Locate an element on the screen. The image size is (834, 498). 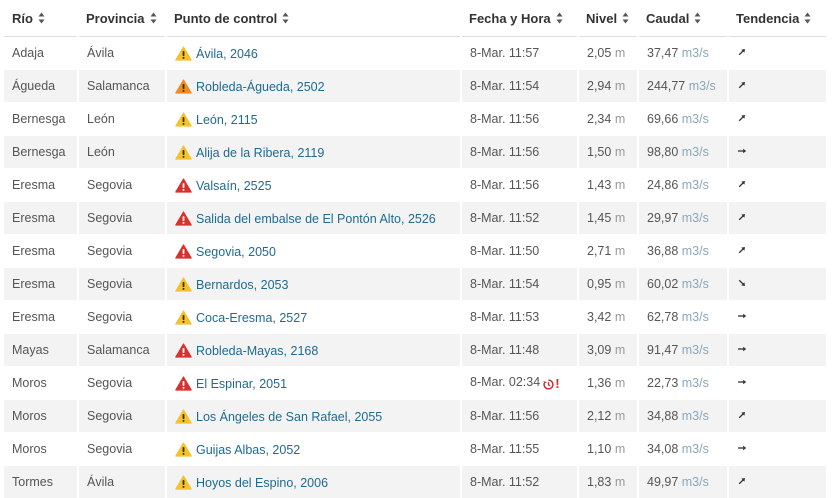
cell-fecha: 8-Mar. 11:57 is located at coordinates (519, 53).